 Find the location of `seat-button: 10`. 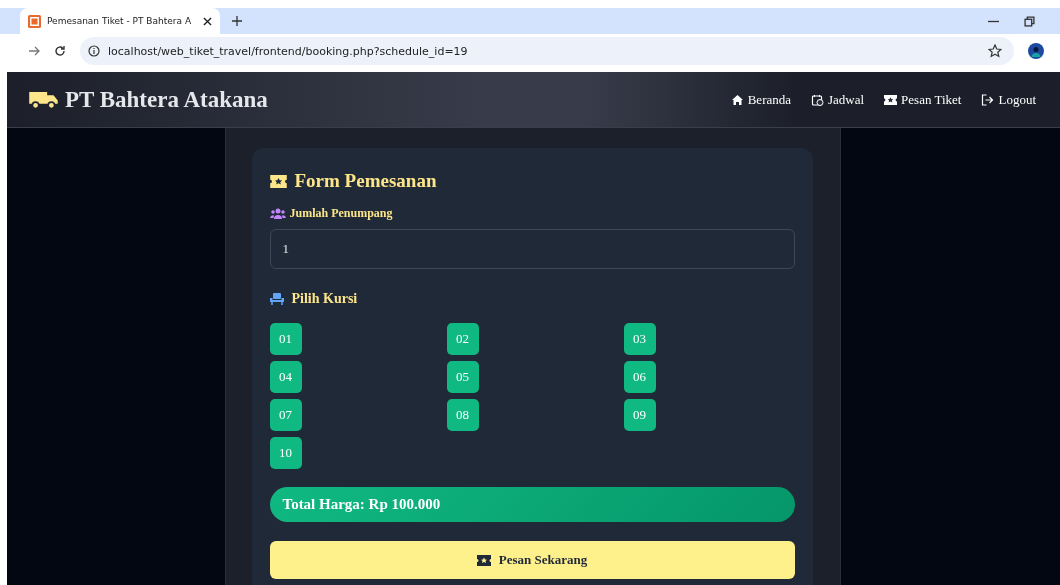

seat-button: 10 is located at coordinates (285, 453).